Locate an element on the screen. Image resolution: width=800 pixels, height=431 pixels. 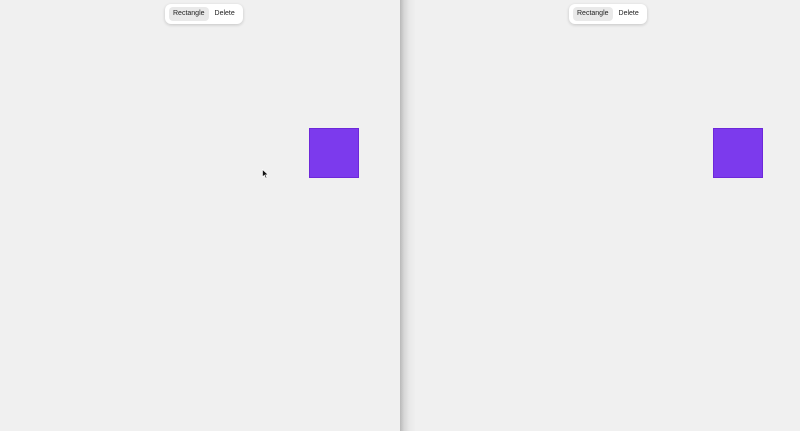
left-toolbar: Rectangle Delete is located at coordinates (204, 14).